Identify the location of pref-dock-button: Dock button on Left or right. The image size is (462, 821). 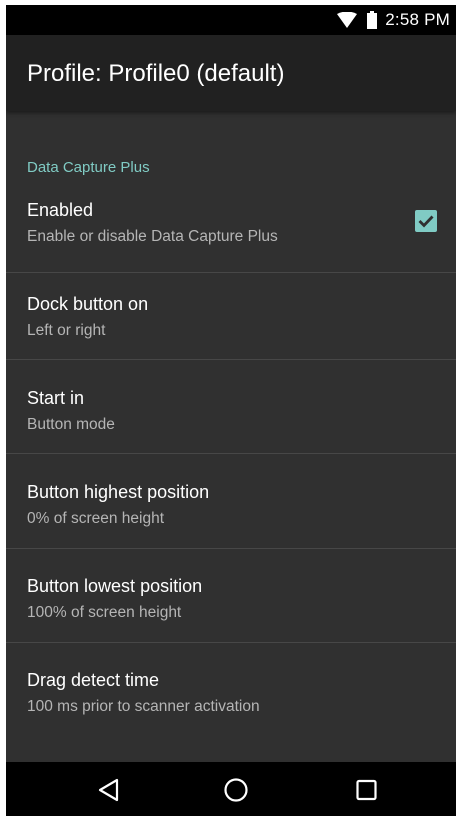
(231, 313).